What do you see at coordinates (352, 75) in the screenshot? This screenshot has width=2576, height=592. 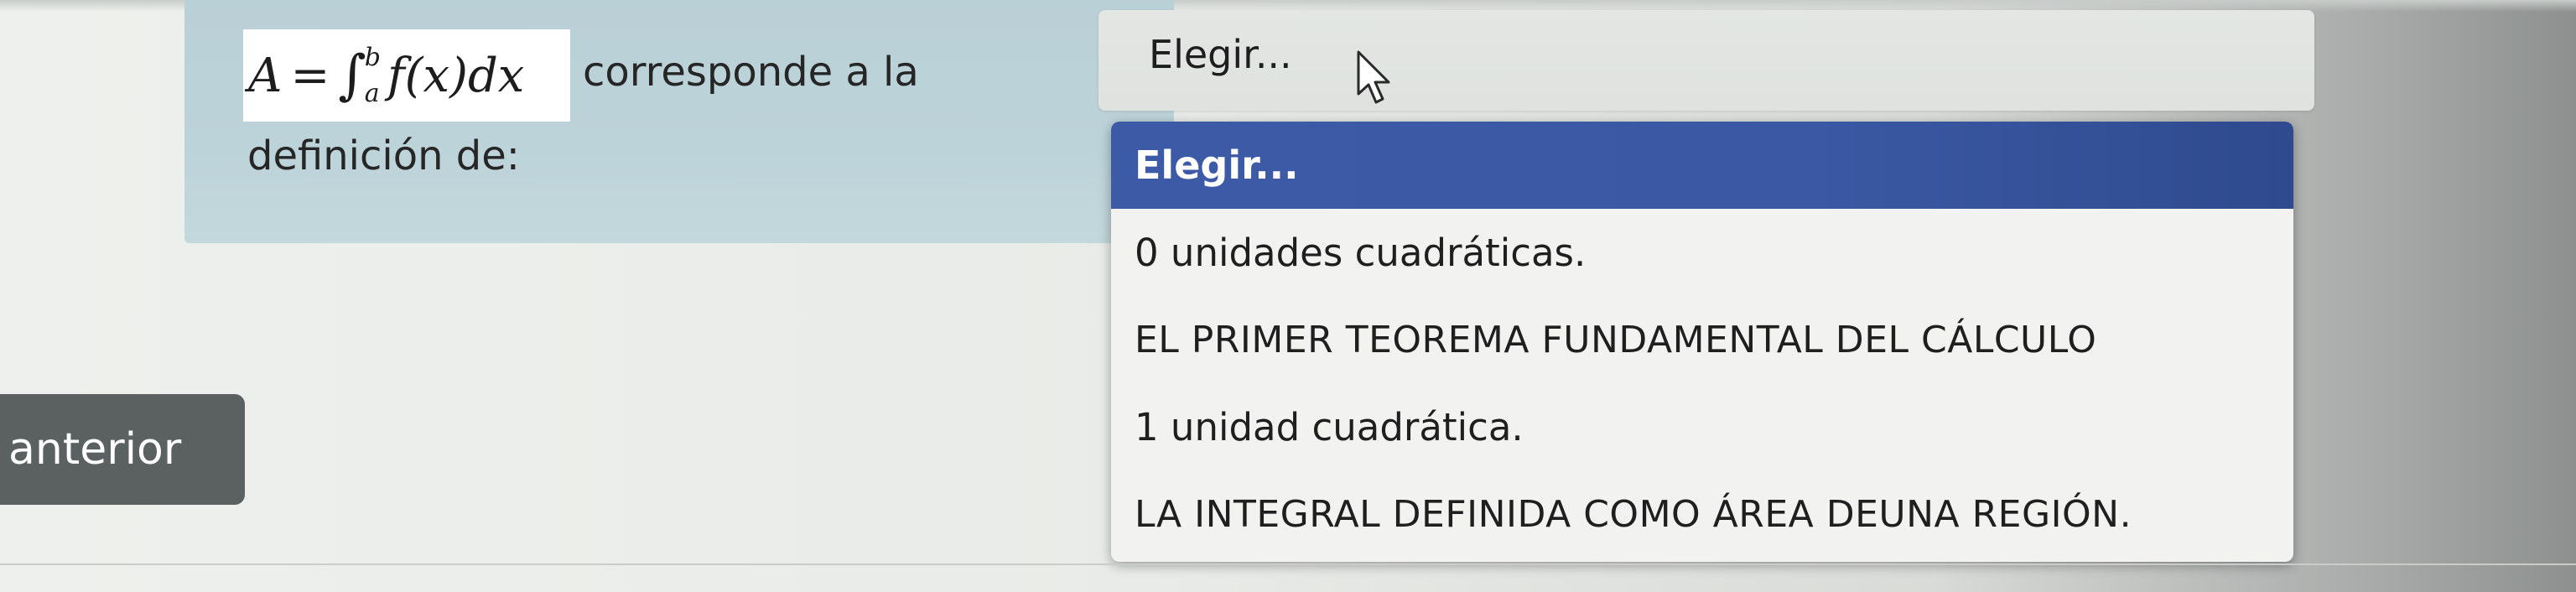 I see `integral-sign: ∫` at bounding box center [352, 75].